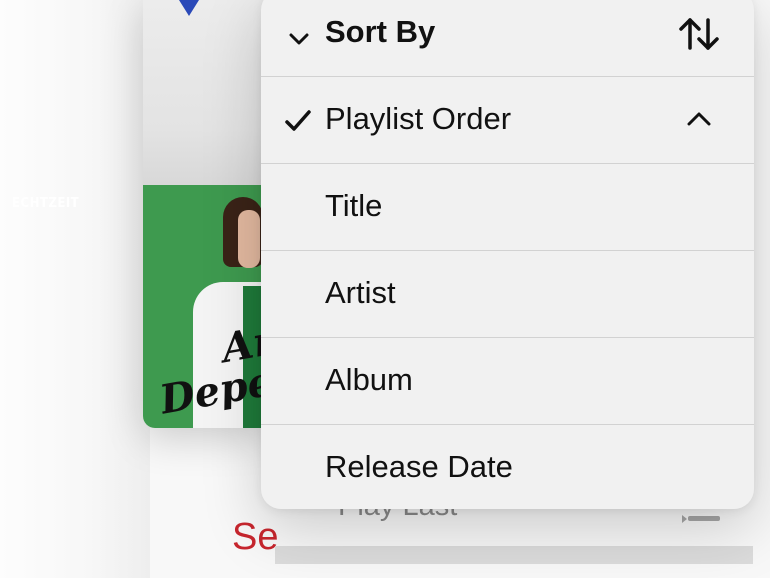  What do you see at coordinates (699, 34) in the screenshot?
I see `sort-arrows-icon` at bounding box center [699, 34].